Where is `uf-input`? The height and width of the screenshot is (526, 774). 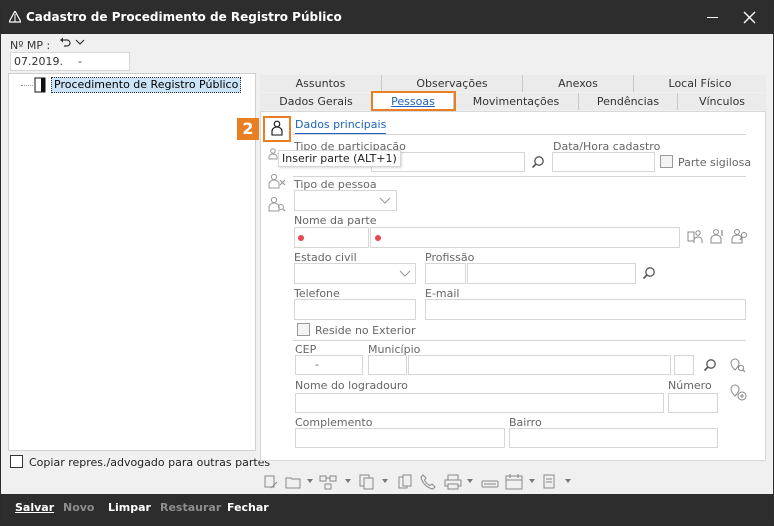
uf-input is located at coordinates (684, 365).